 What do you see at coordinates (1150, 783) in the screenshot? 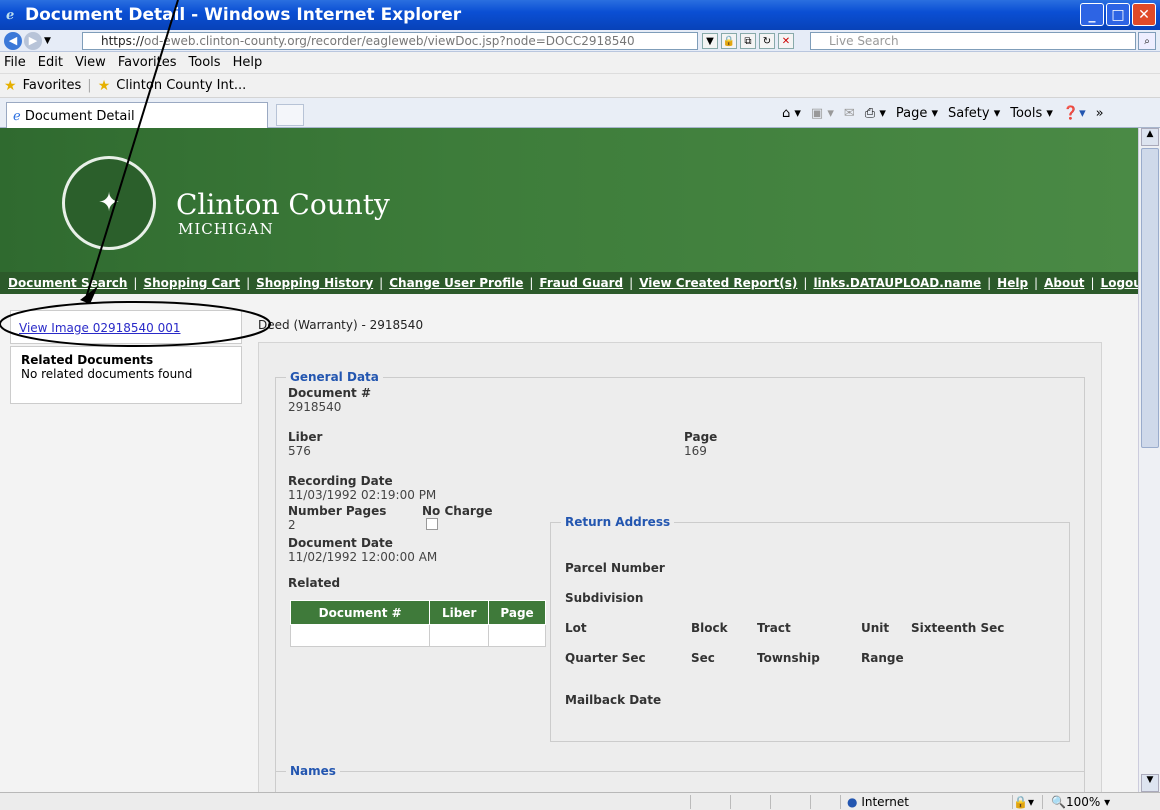
I see `scroll-down-icon: ▼` at bounding box center [1150, 783].